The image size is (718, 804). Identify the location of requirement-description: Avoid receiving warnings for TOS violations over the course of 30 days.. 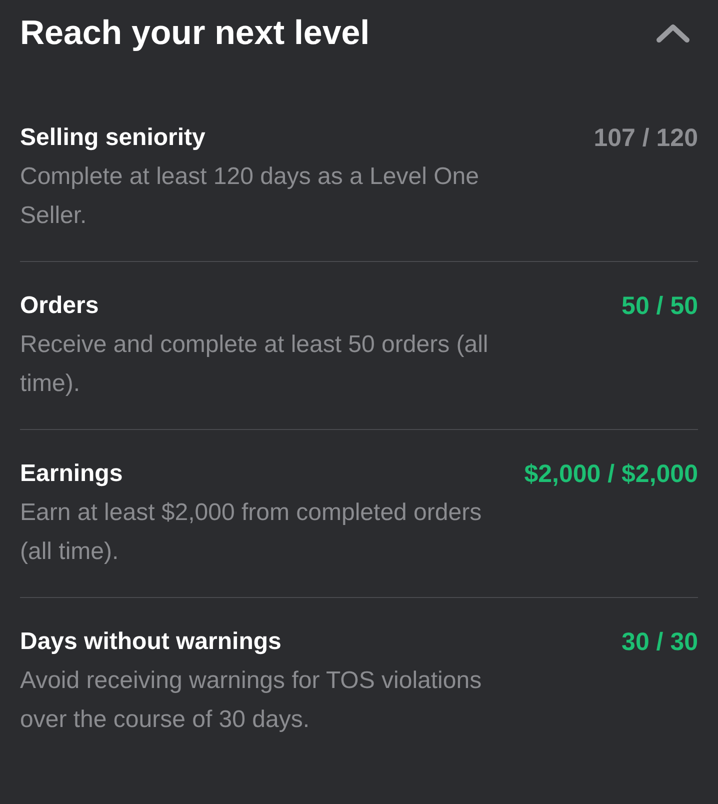
(251, 700).